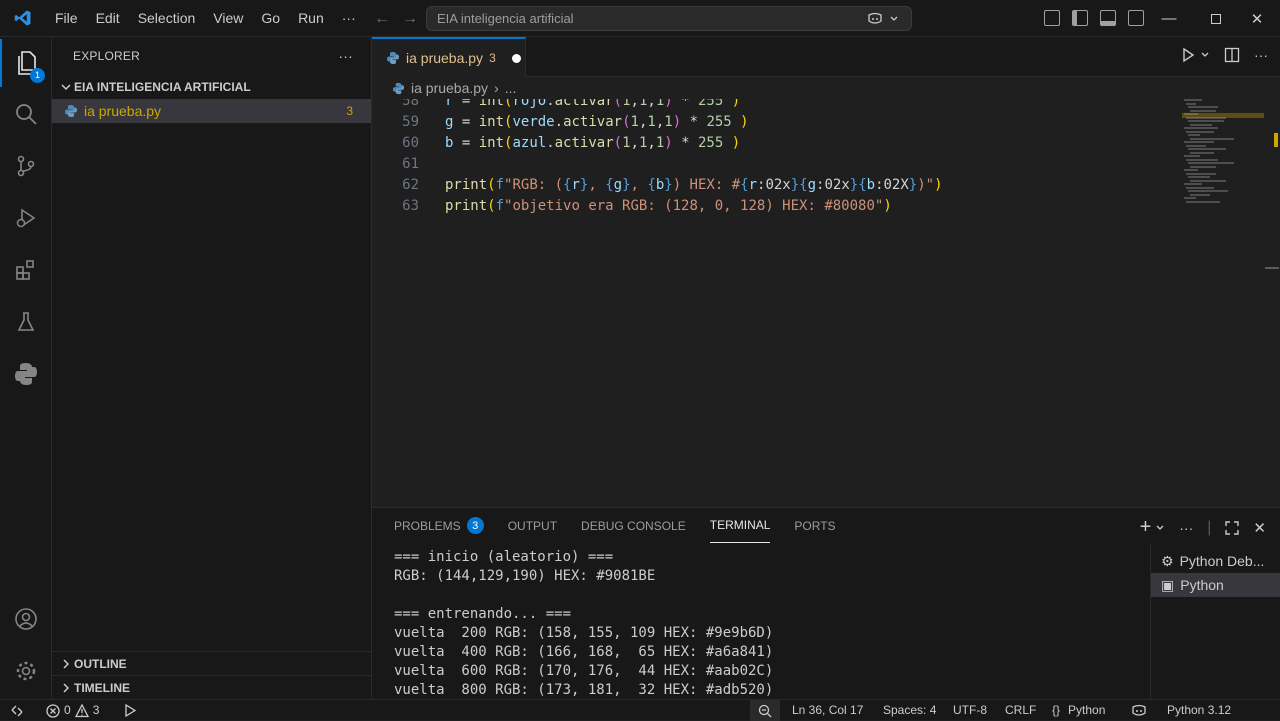 This screenshot has width=1280, height=721. What do you see at coordinates (26, 63) in the screenshot?
I see `explorer-activity: 1` at bounding box center [26, 63].